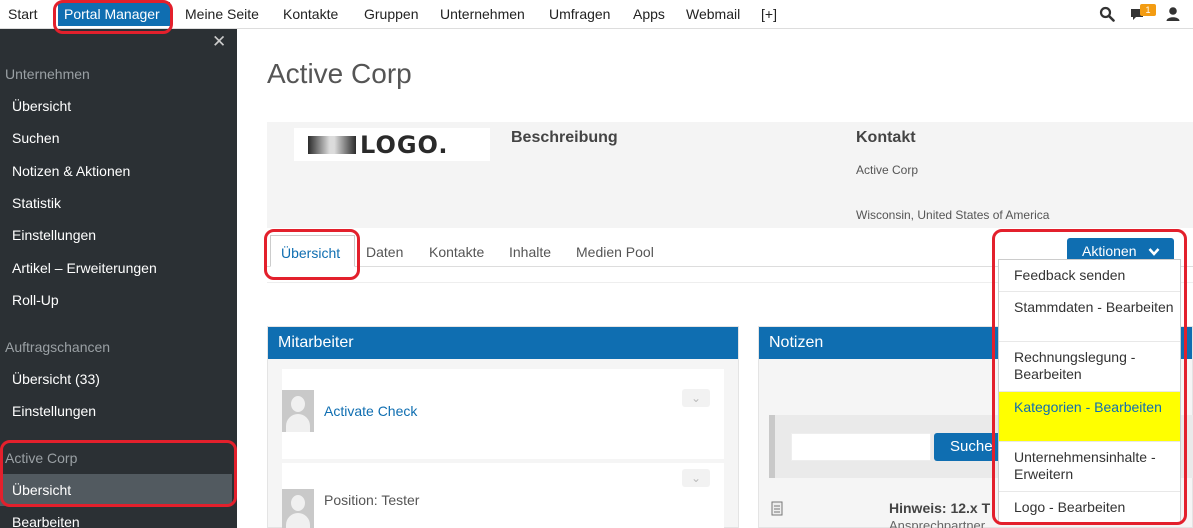 Image resolution: width=1193 pixels, height=528 pixels. What do you see at coordinates (456, 252) in the screenshot?
I see `tab-kontakte: Kontakte` at bounding box center [456, 252].